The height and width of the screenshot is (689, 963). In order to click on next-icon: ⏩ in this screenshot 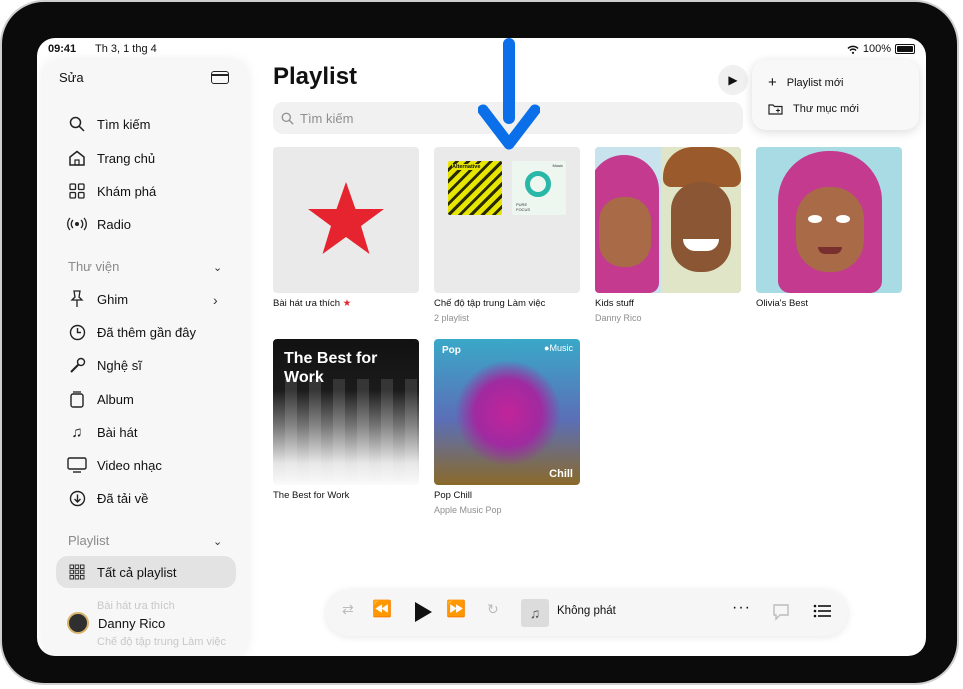, I will do `click(456, 609)`.